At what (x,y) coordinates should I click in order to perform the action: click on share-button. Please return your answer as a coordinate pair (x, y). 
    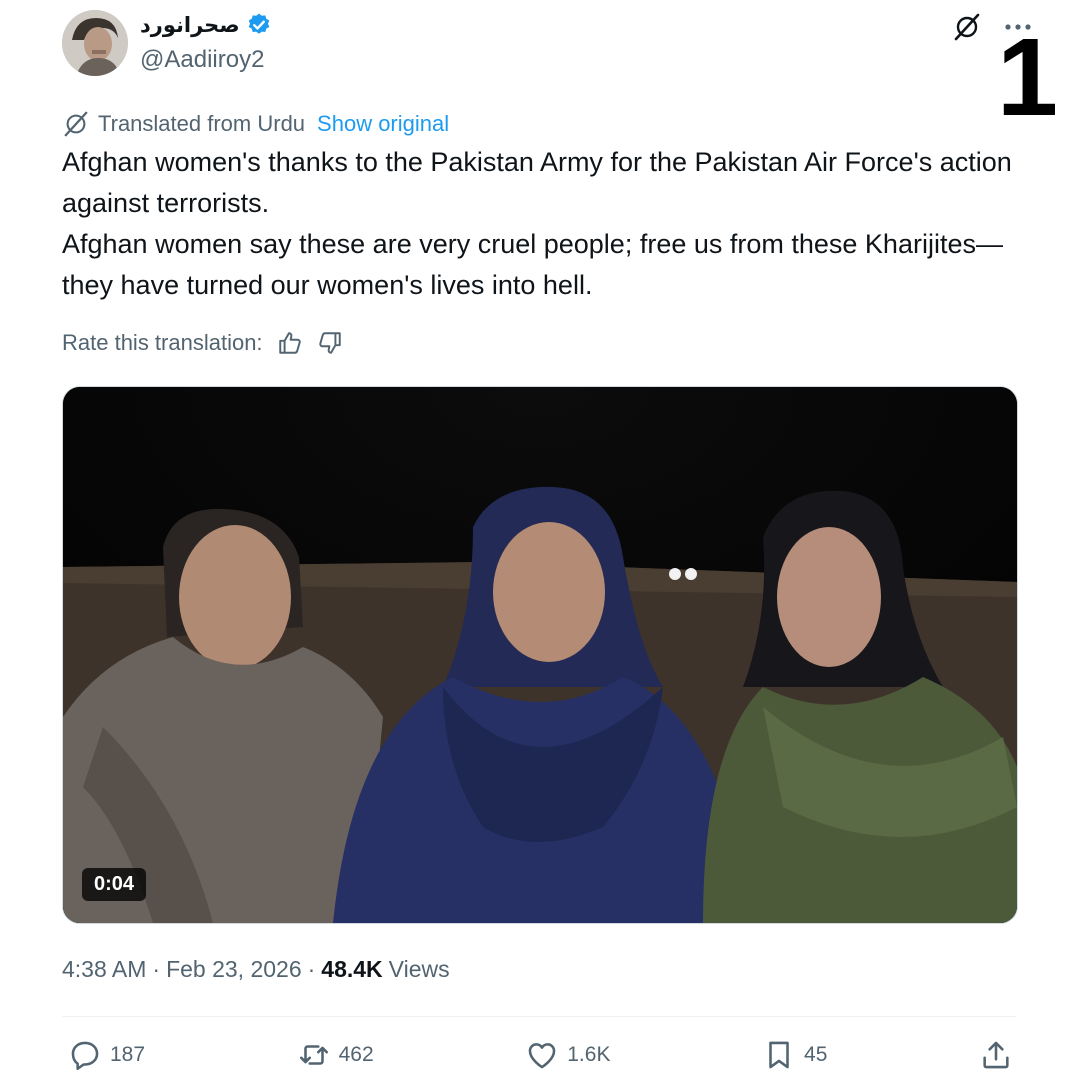
    Looking at the image, I should click on (996, 1055).